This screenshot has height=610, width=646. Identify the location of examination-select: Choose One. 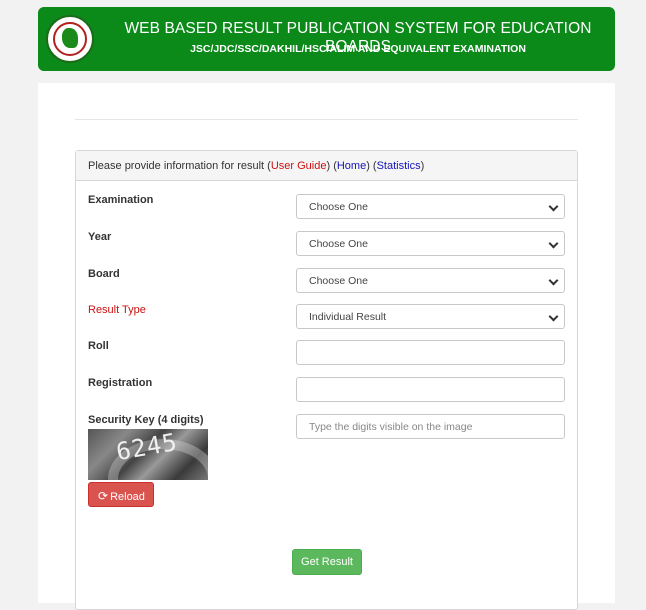
(430, 206).